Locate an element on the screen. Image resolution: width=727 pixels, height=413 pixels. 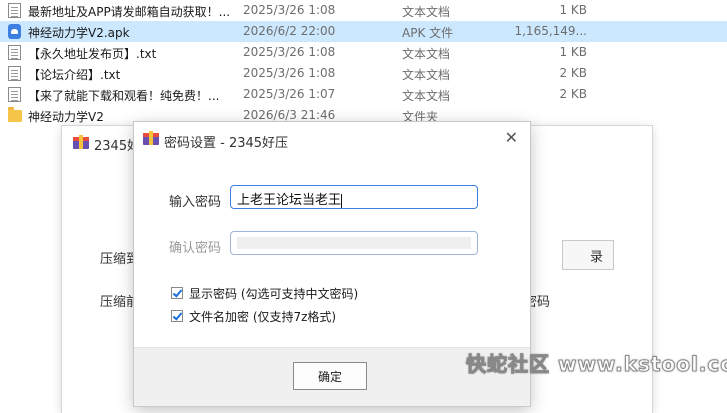
dialog-title: 密码设置 - 2345好压 is located at coordinates (226, 143).